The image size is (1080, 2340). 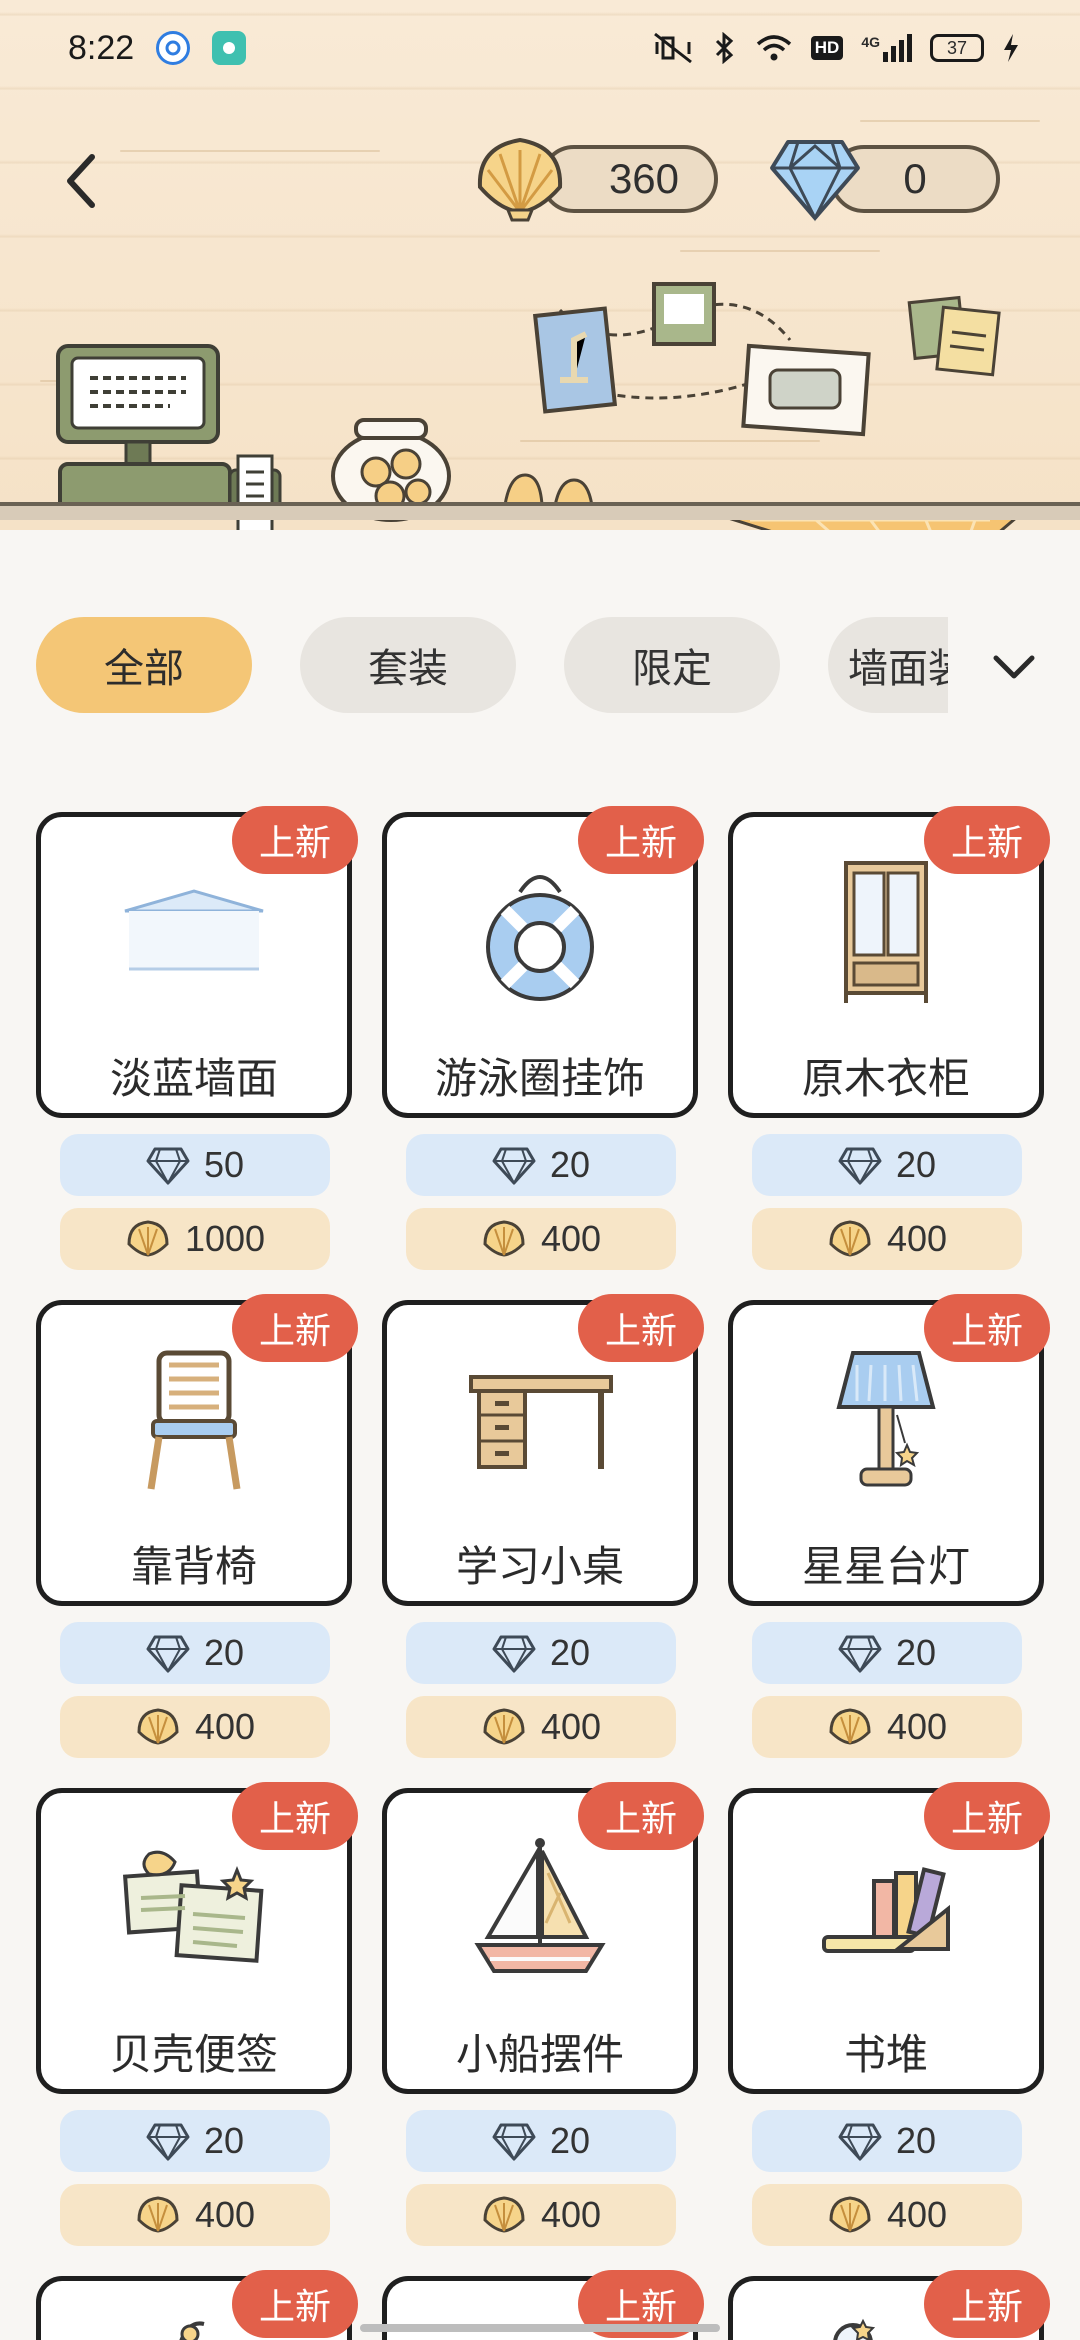 I want to click on back-button, so click(x=82, y=181).